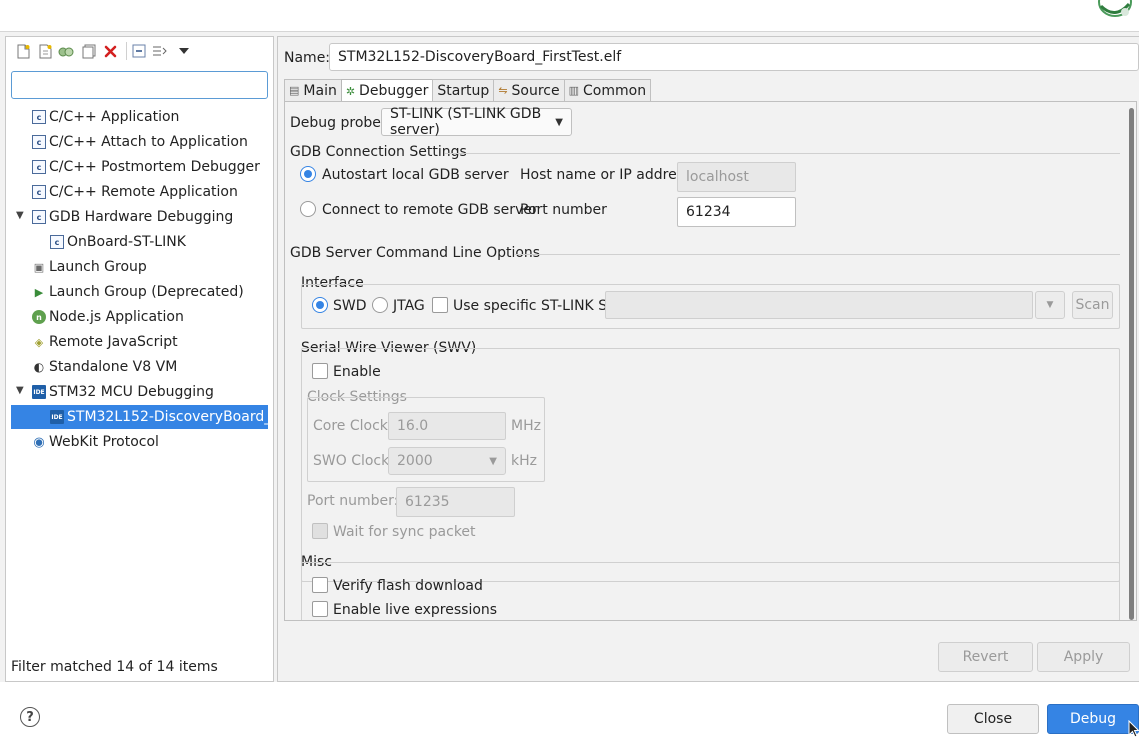 The image size is (1139, 738). What do you see at coordinates (143, 192) in the screenshot?
I see `tree-item-label: C/C++ Remote Application` at bounding box center [143, 192].